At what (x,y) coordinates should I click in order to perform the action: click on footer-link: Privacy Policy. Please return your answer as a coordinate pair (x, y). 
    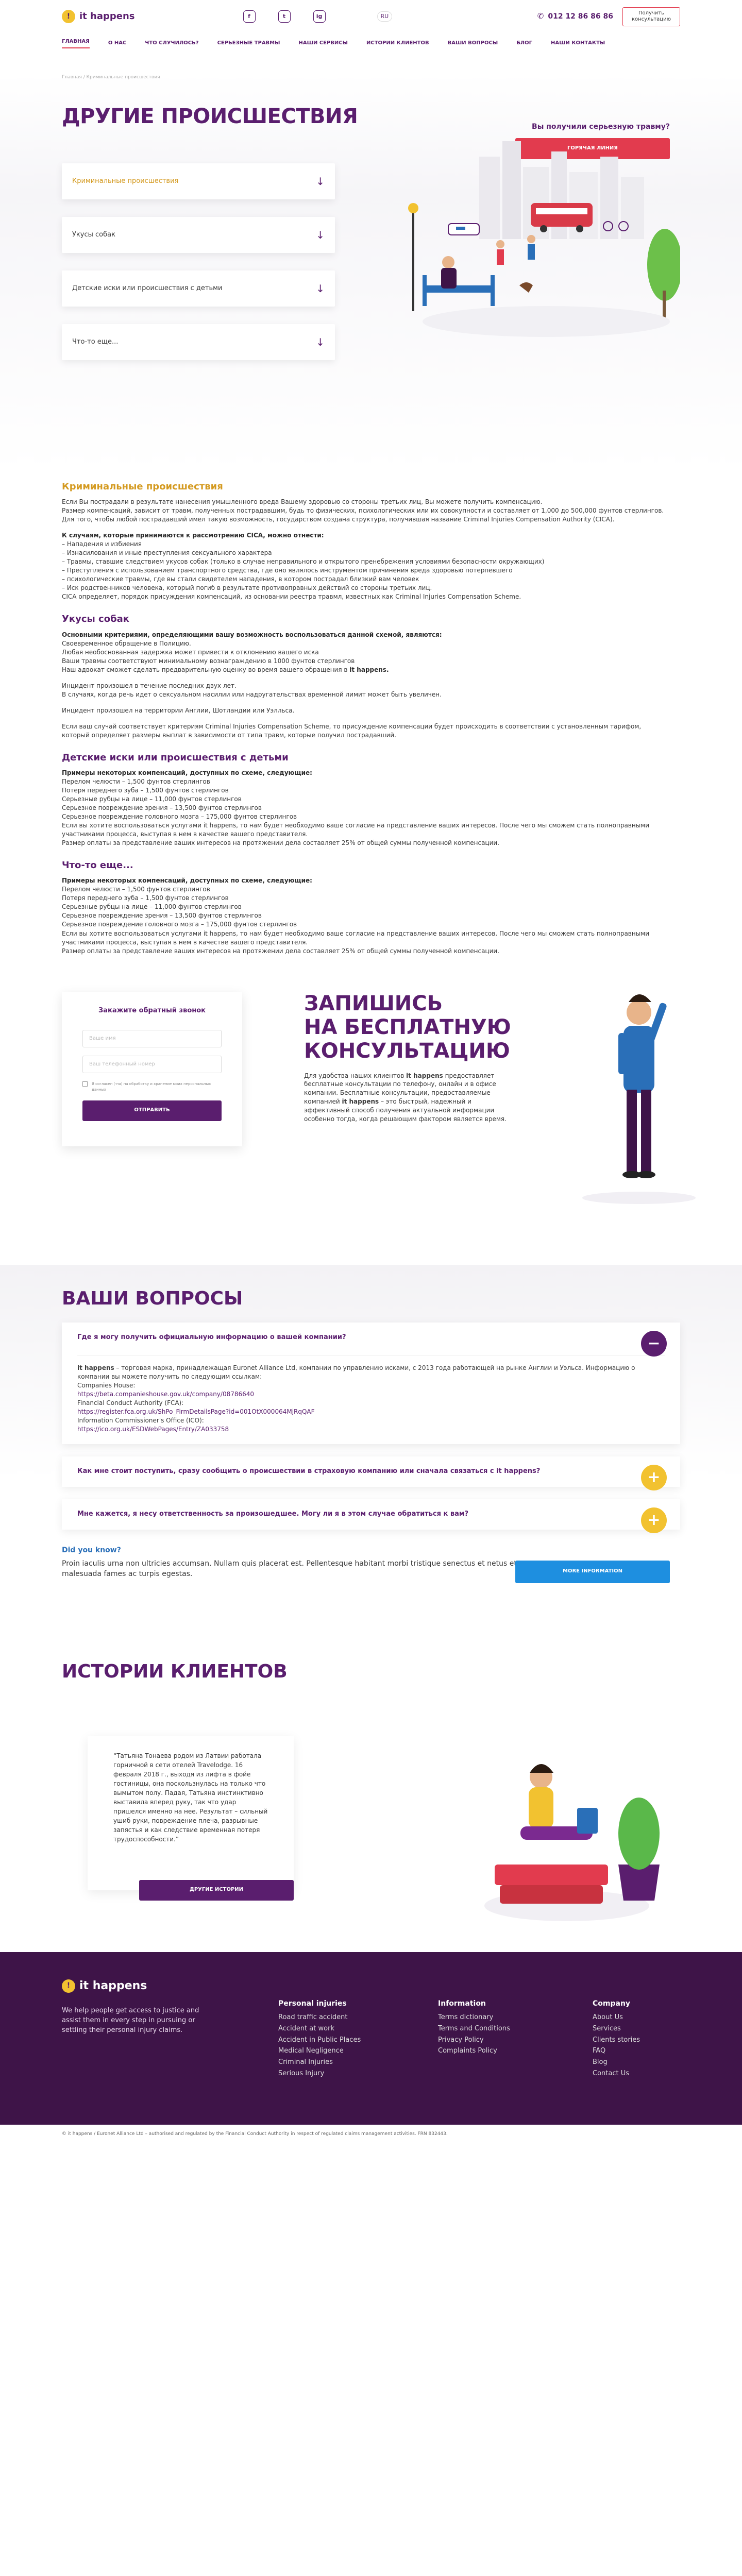
    Looking at the image, I should click on (474, 2040).